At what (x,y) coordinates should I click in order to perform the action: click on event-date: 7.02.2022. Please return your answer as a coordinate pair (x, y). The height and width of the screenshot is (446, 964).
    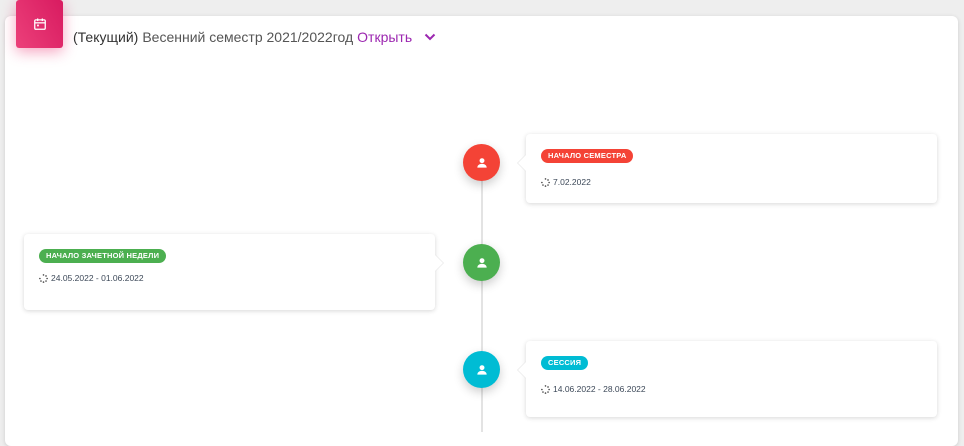
    Looking at the image, I should click on (566, 182).